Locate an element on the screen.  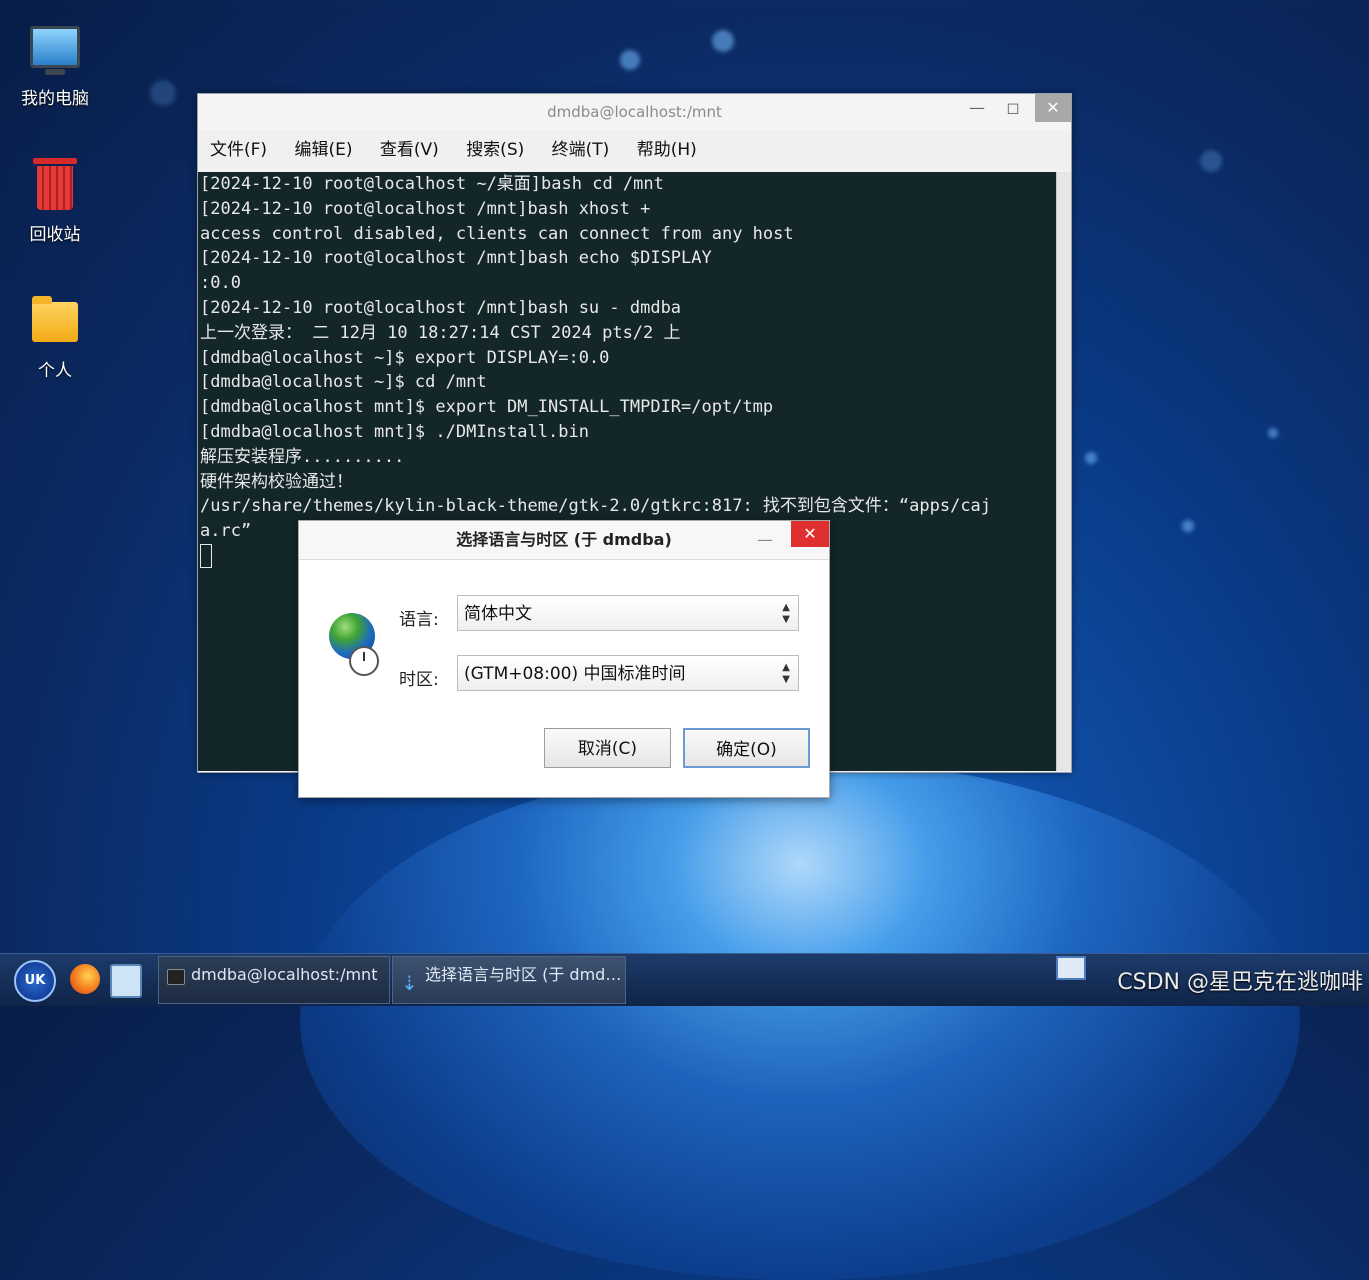
dialog-titlebar: 选择语言与时区 (于 dmdba) — ✕ is located at coordinates (564, 540).